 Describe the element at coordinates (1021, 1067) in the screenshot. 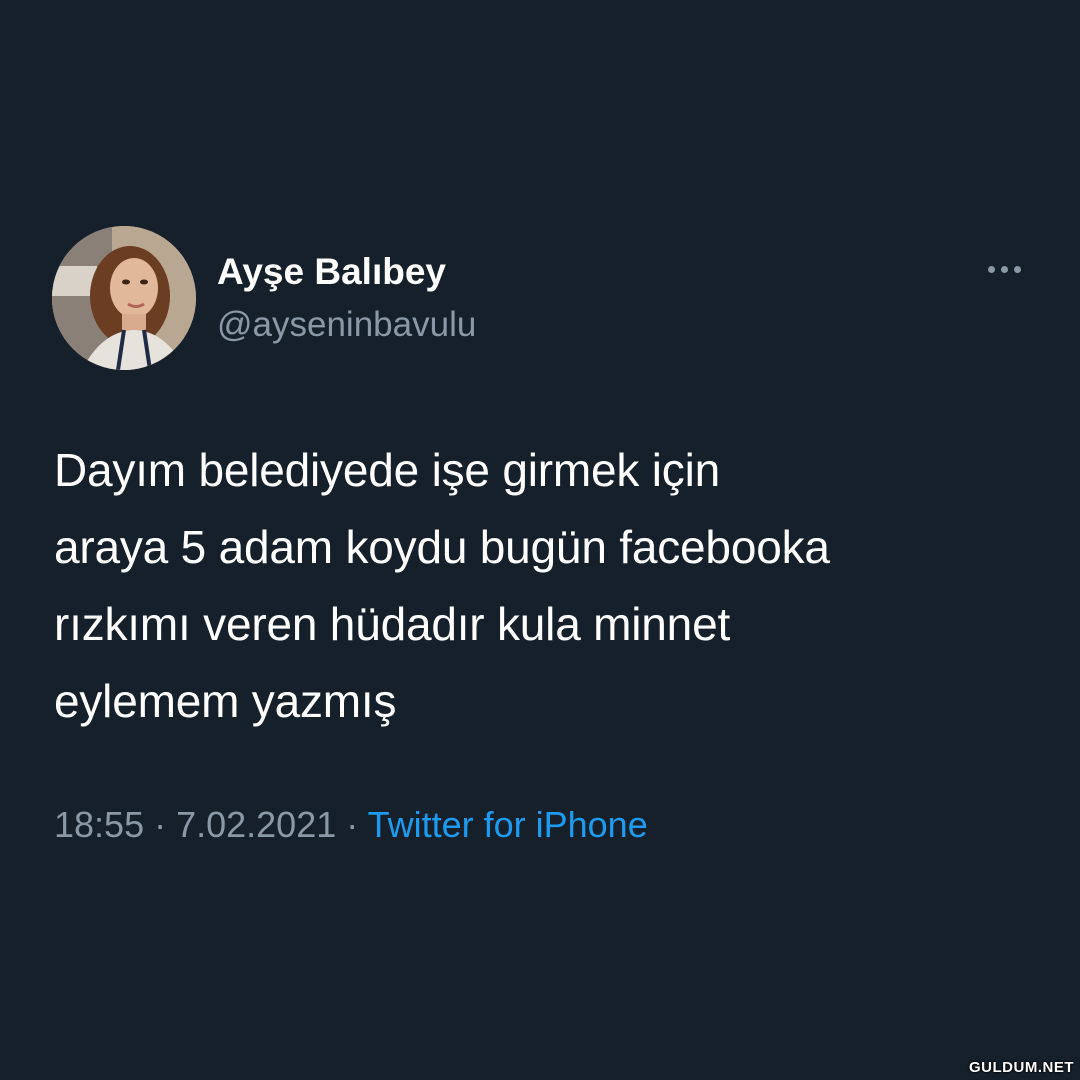

I see `site-watermark: GULDUM.NET` at that location.